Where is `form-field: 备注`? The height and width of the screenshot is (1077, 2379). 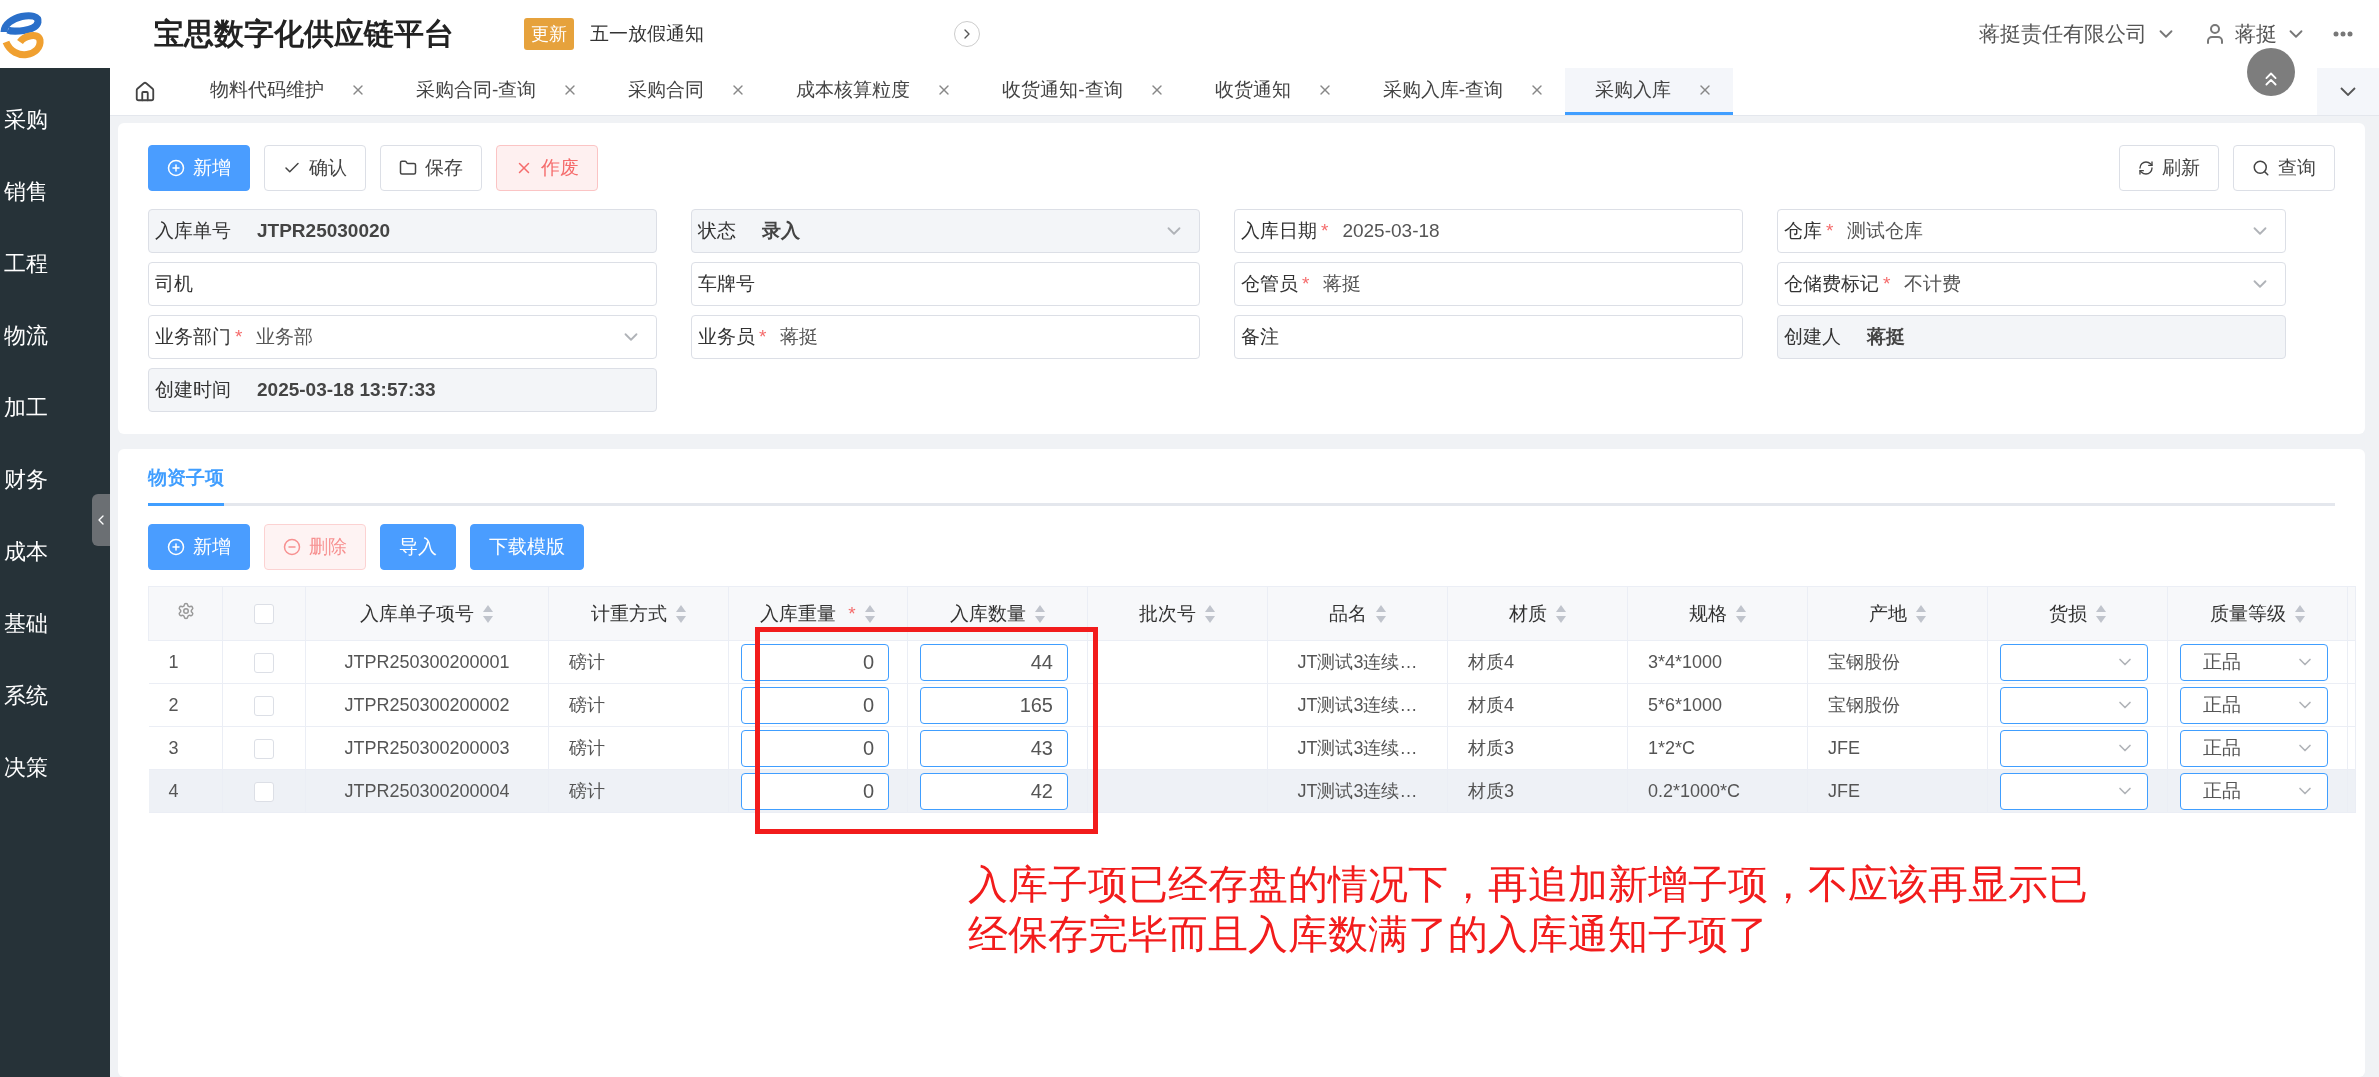
form-field: 备注 is located at coordinates (1488, 337).